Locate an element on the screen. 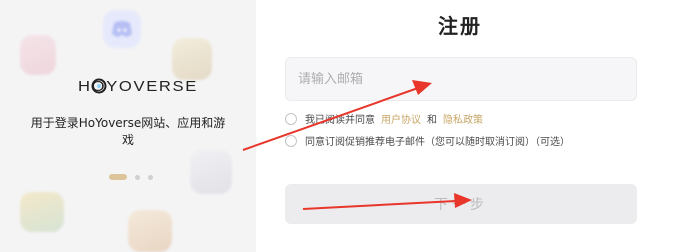 This screenshot has height=252, width=682. logo-text: HOYOVERSE is located at coordinates (138, 86).